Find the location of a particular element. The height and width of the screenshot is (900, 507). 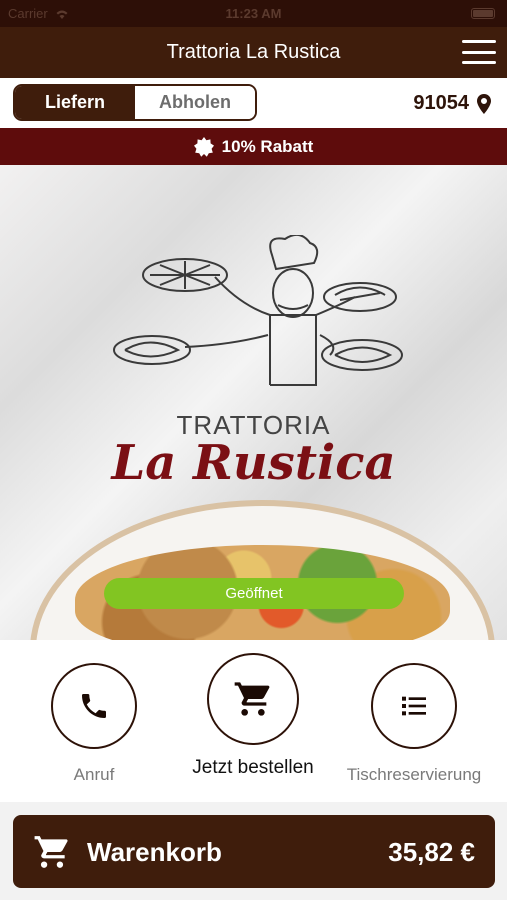

order-action: Jetzt bestellen is located at coordinates (253, 709).